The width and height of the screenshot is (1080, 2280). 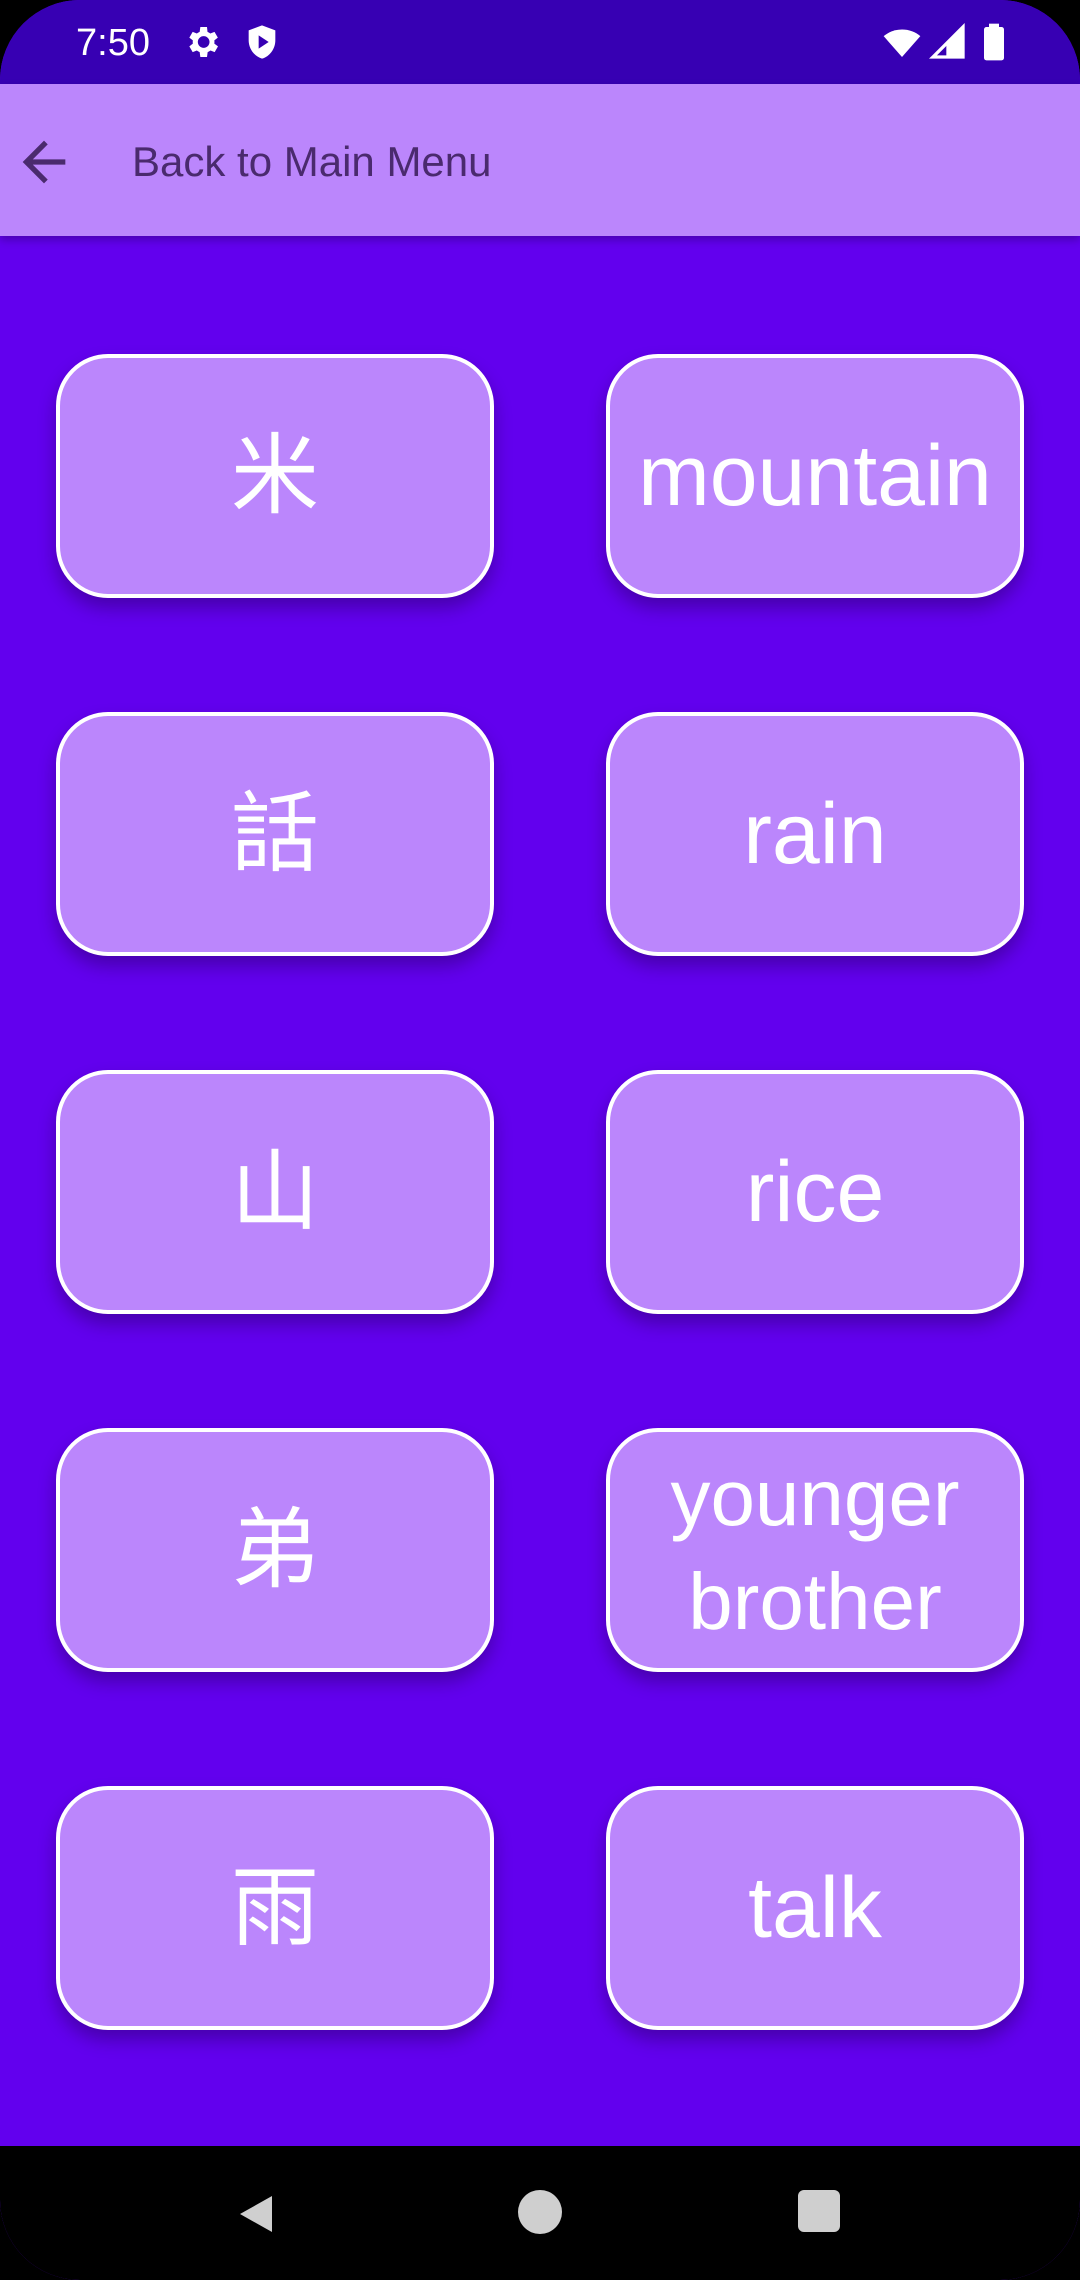 What do you see at coordinates (44, 162) in the screenshot?
I see `arrow-left-icon` at bounding box center [44, 162].